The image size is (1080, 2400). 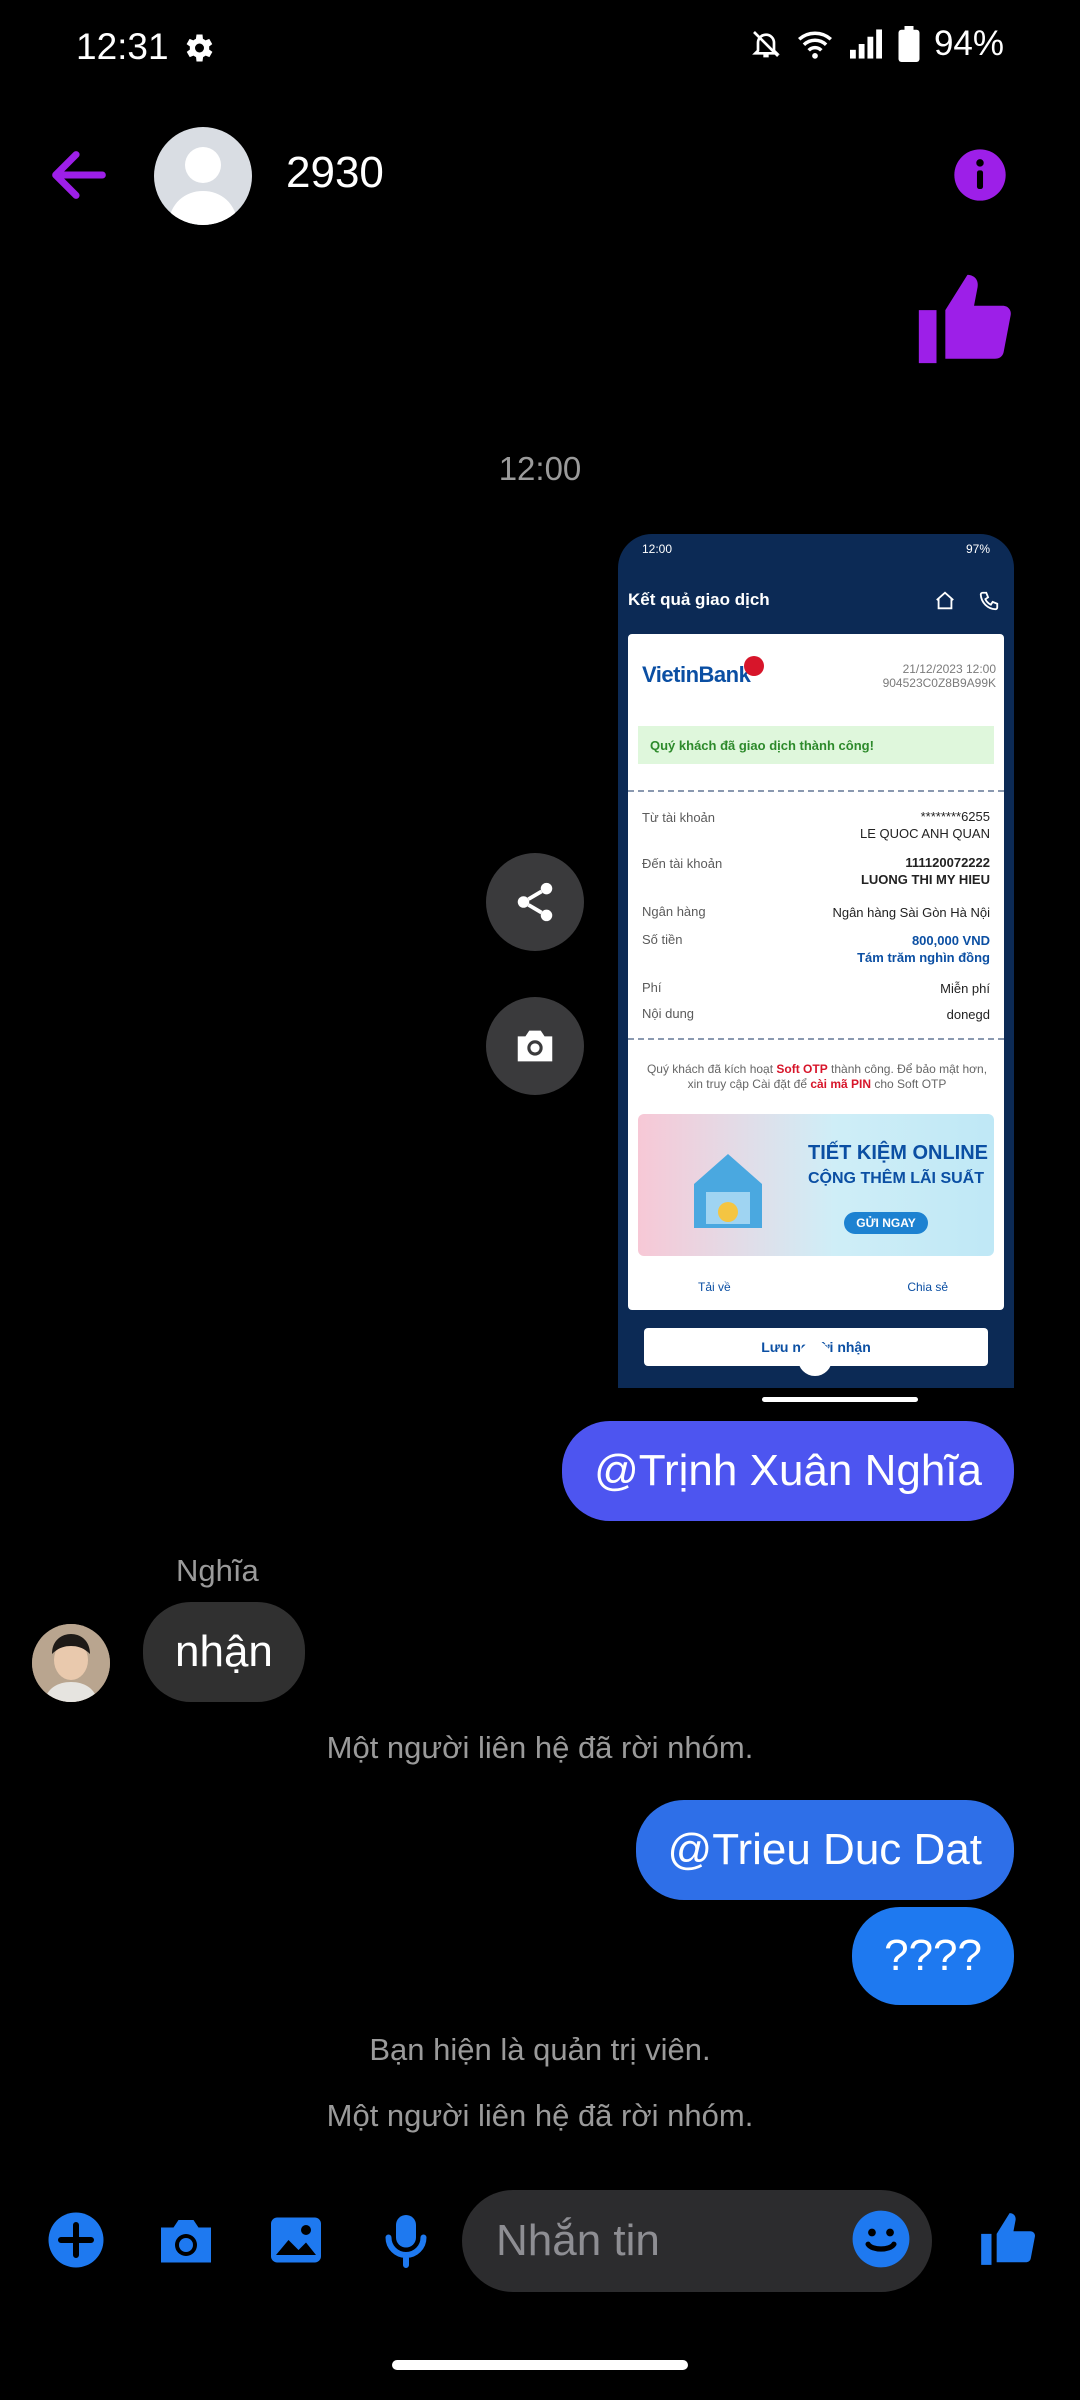 I want to click on time-separator: 12:00, so click(x=540, y=468).